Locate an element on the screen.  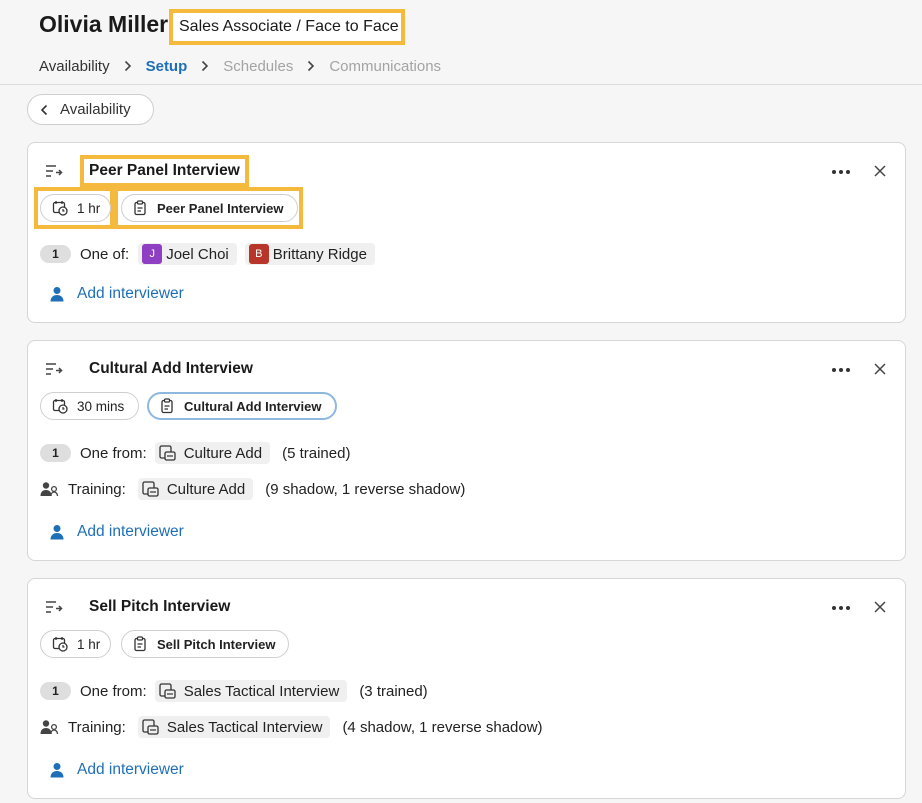
interview-type-label: Peer Panel Interview is located at coordinates (220, 208).